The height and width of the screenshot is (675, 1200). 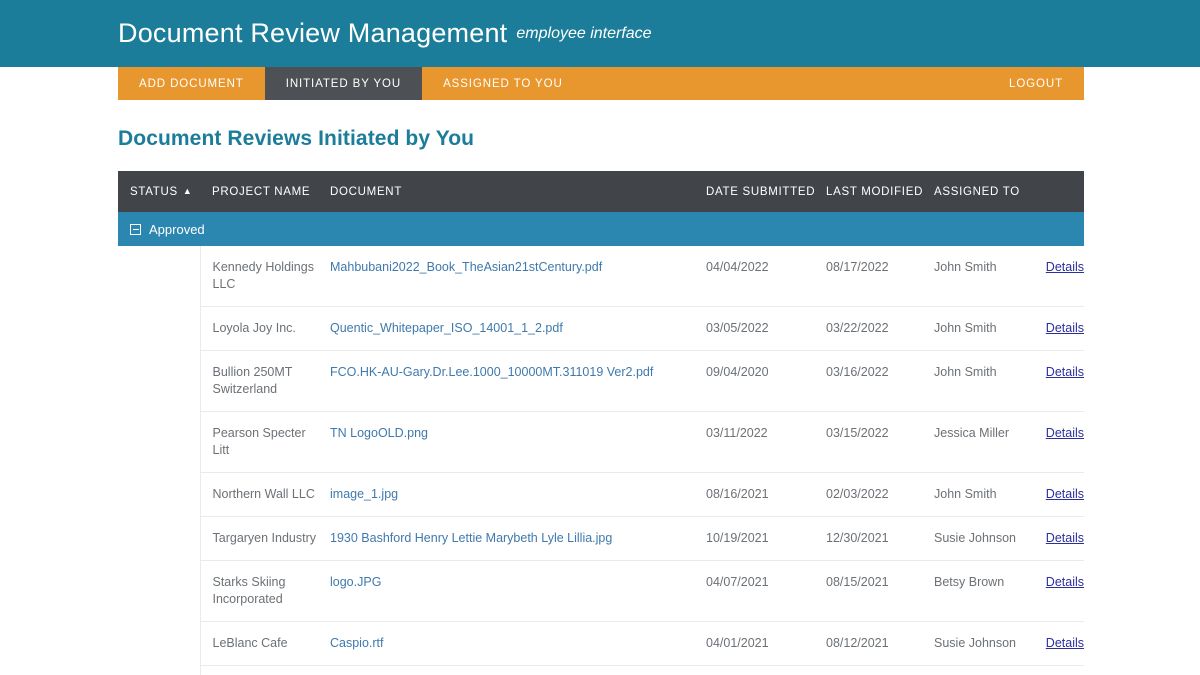 I want to click on cell-document: Quentic_Whitepaper_ISO_14001_1_2.pdf, so click(x=506, y=328).